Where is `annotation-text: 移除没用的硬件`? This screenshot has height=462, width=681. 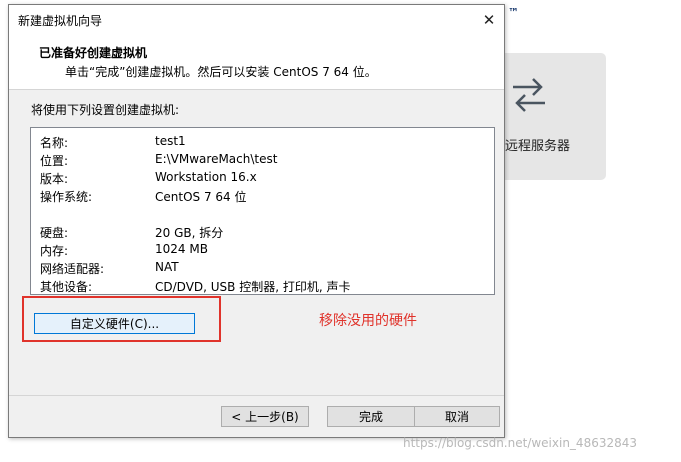
annotation-text: 移除没用的硬件 is located at coordinates (368, 321).